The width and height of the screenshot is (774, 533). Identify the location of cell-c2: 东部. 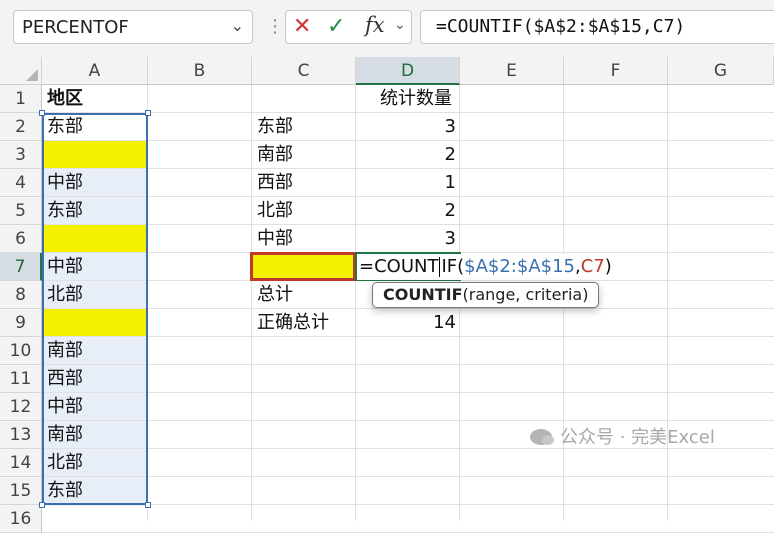
(304, 126).